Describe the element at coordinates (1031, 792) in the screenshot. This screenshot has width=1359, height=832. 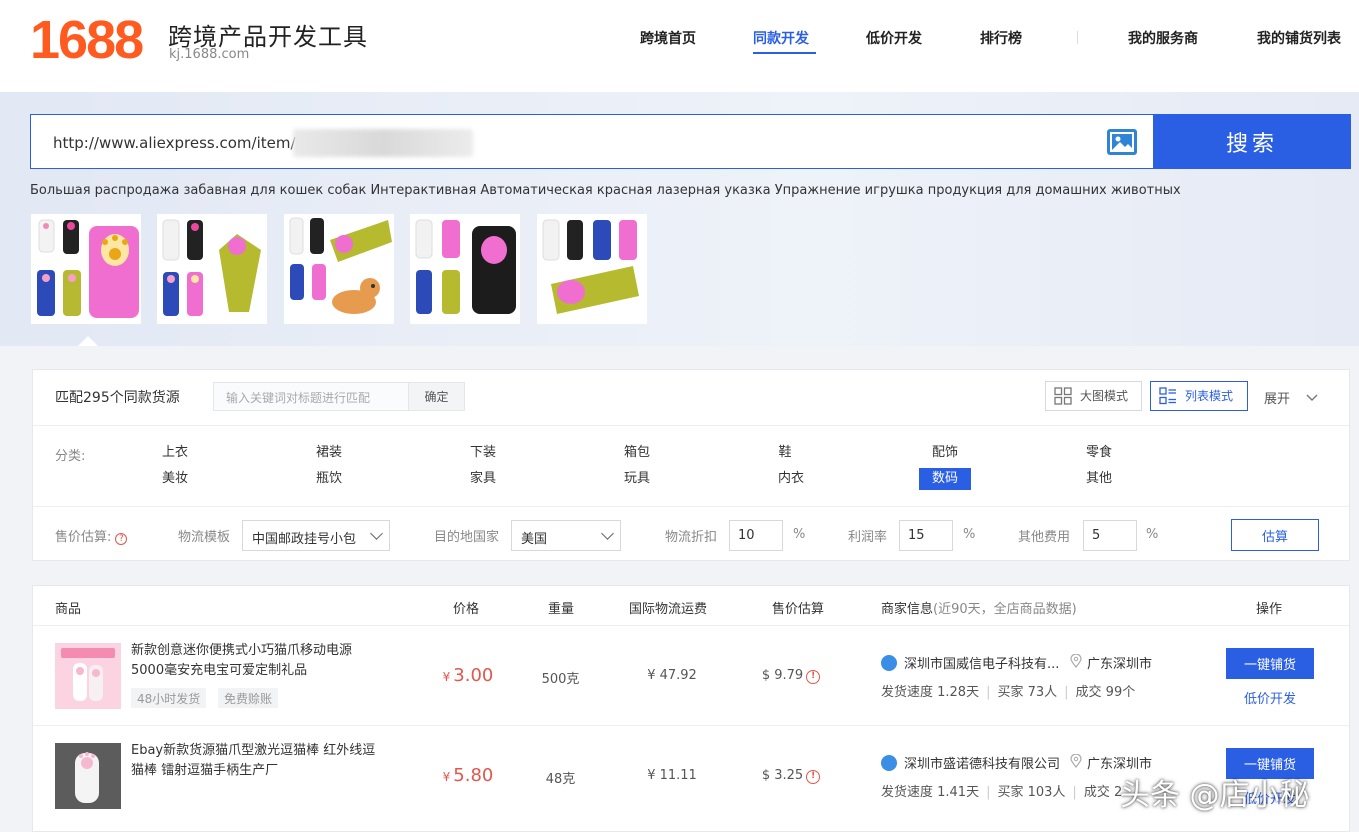
I see `buyer-count: 买家 103人` at that location.